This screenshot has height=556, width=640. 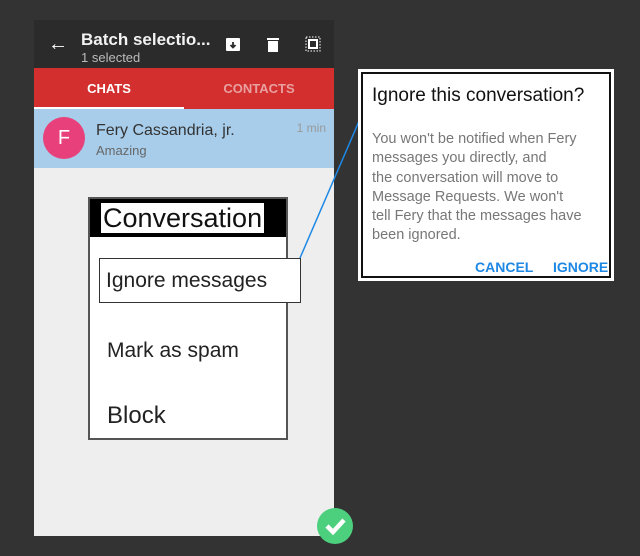 I want to click on ignore-button: IGNORE, so click(x=580, y=267).